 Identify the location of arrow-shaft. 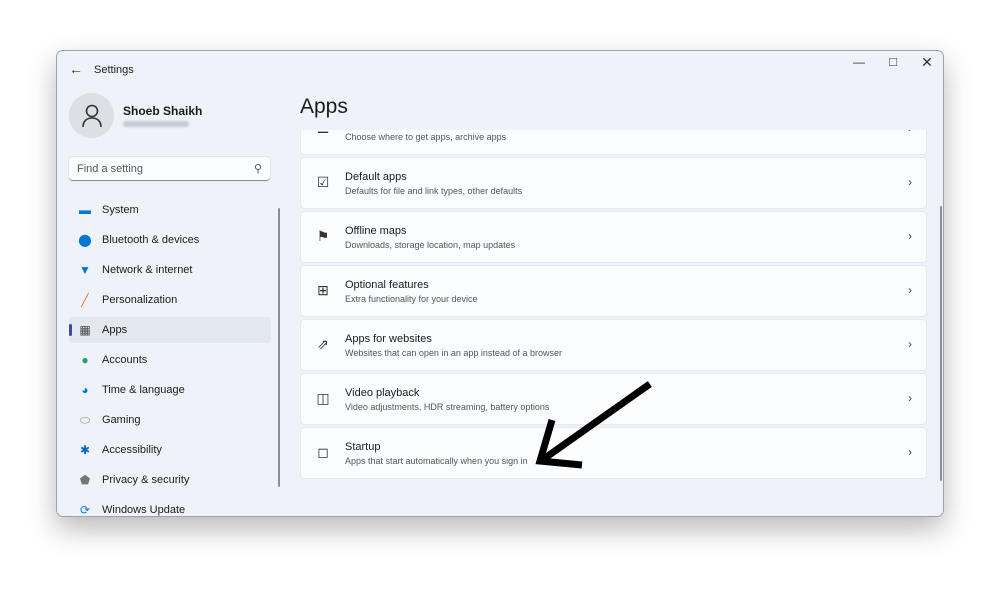
(596, 422).